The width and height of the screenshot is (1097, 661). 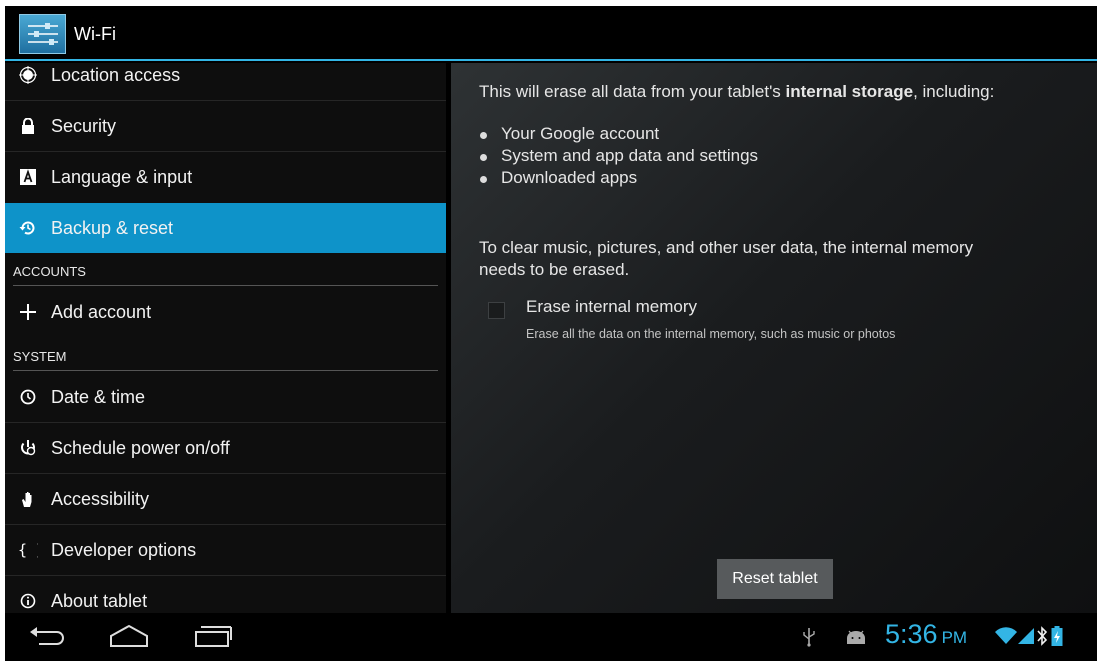 I want to click on navigation-bar: 5:36 PM, so click(x=551, y=637).